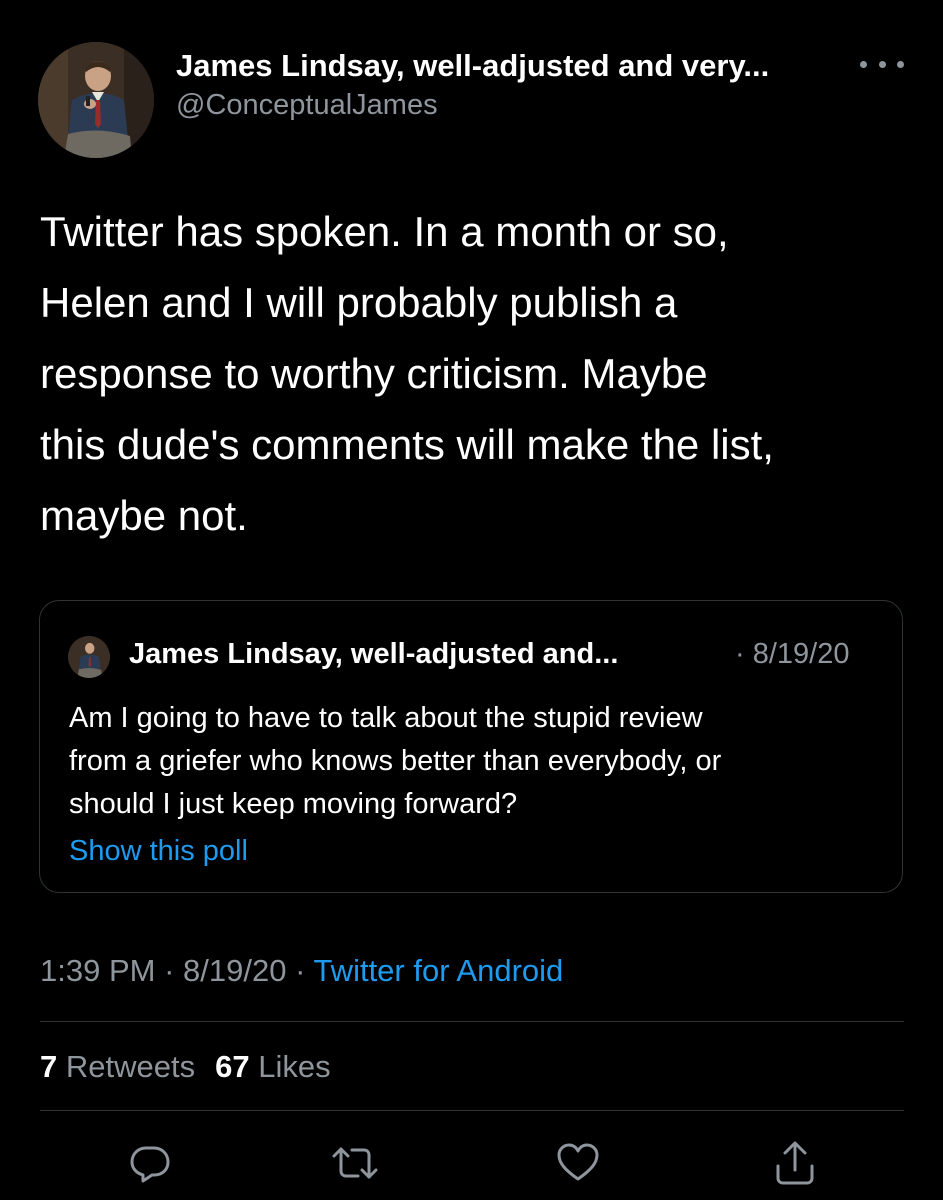 The image size is (943, 1200). What do you see at coordinates (438, 970) in the screenshot?
I see `tweet-source-link: Twitter for Android` at bounding box center [438, 970].